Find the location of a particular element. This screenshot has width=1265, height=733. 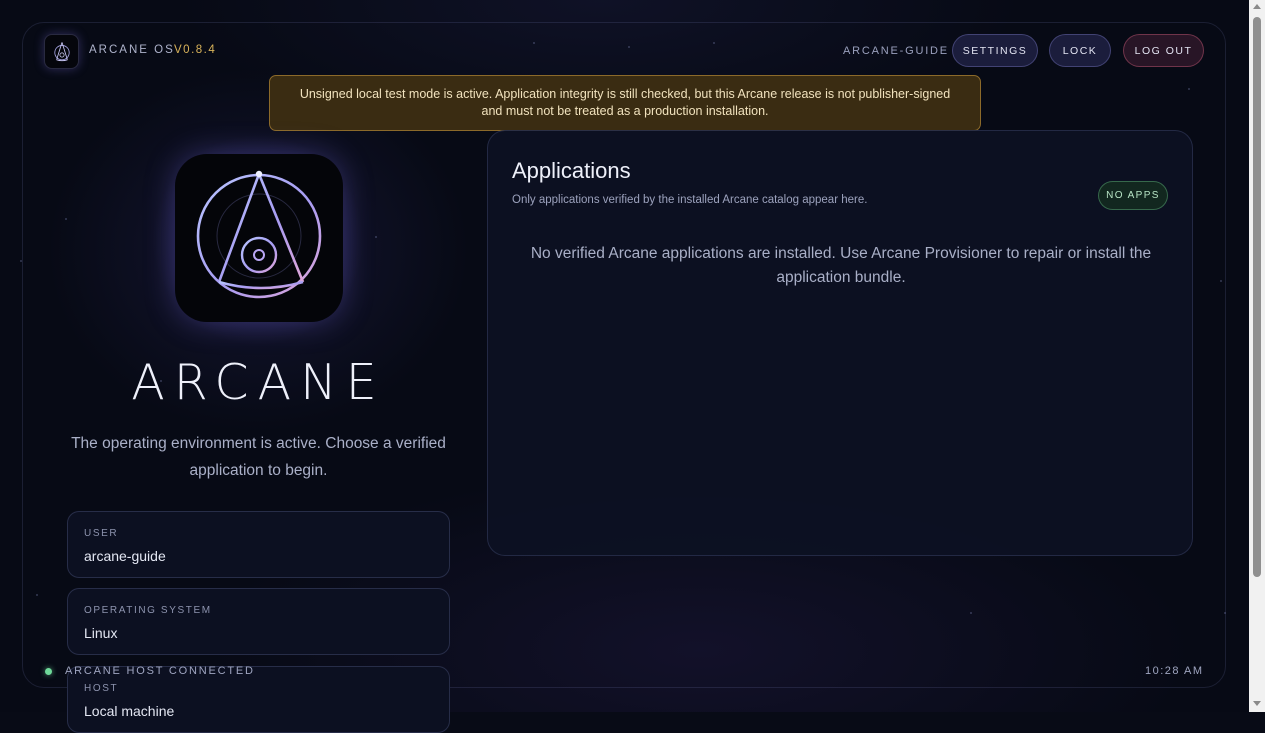

clock-time: 10:28 AM is located at coordinates (1174, 671).